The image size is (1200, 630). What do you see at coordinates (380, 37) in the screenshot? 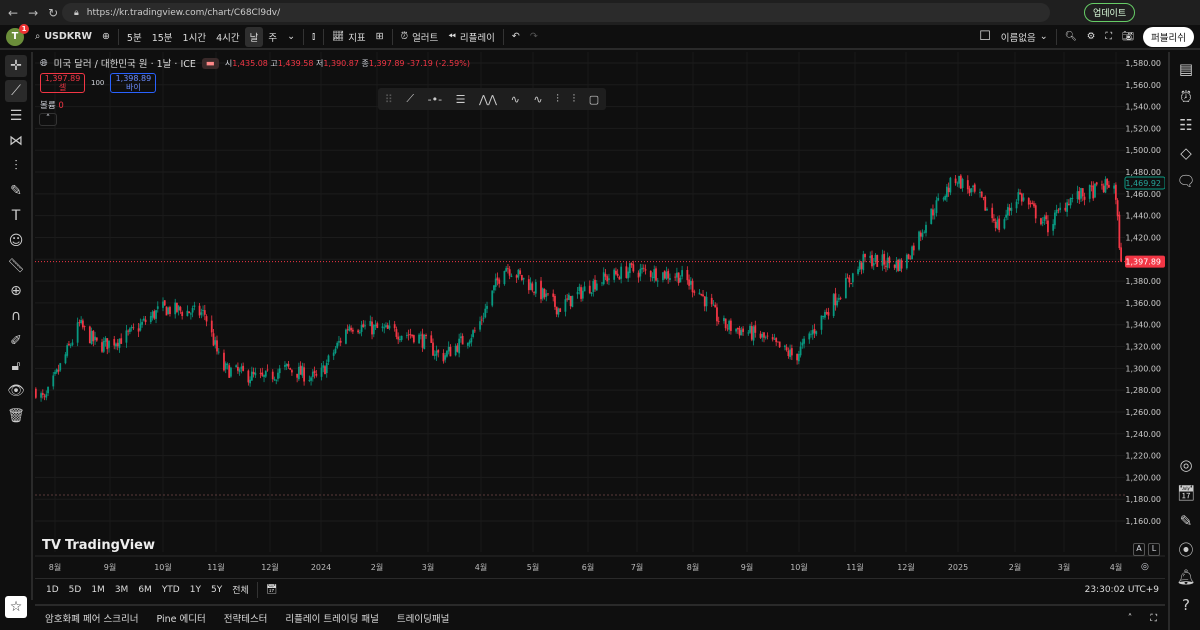
I see `templates-button: ⊞` at bounding box center [380, 37].